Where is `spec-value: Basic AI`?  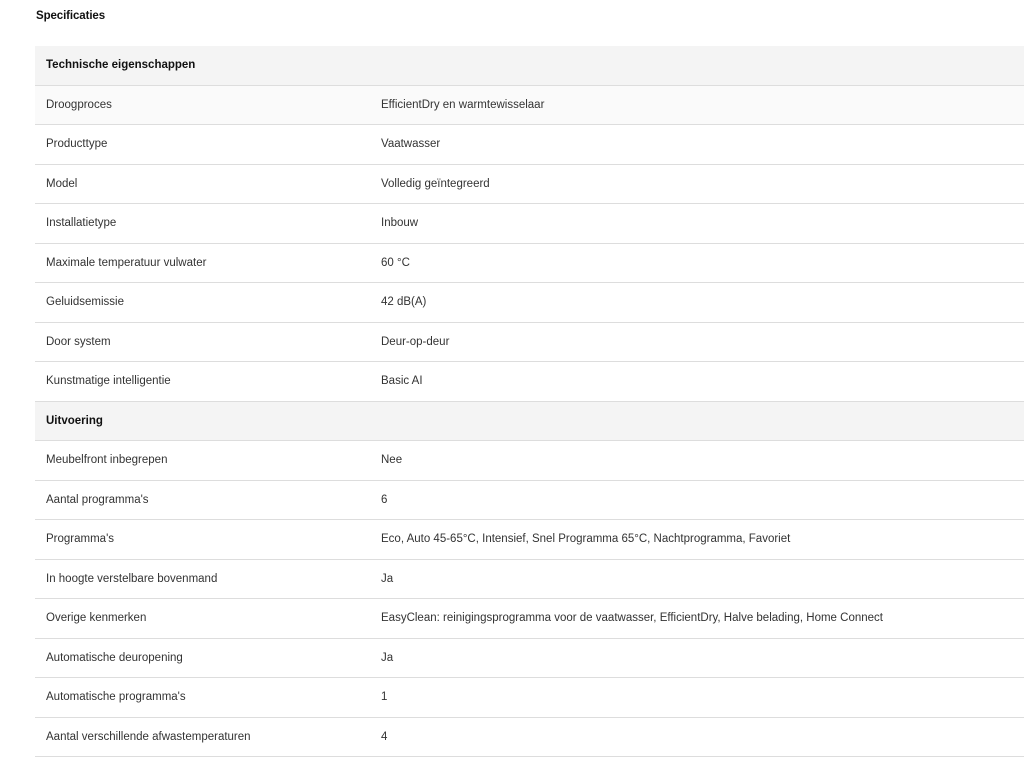 spec-value: Basic AI is located at coordinates (402, 381).